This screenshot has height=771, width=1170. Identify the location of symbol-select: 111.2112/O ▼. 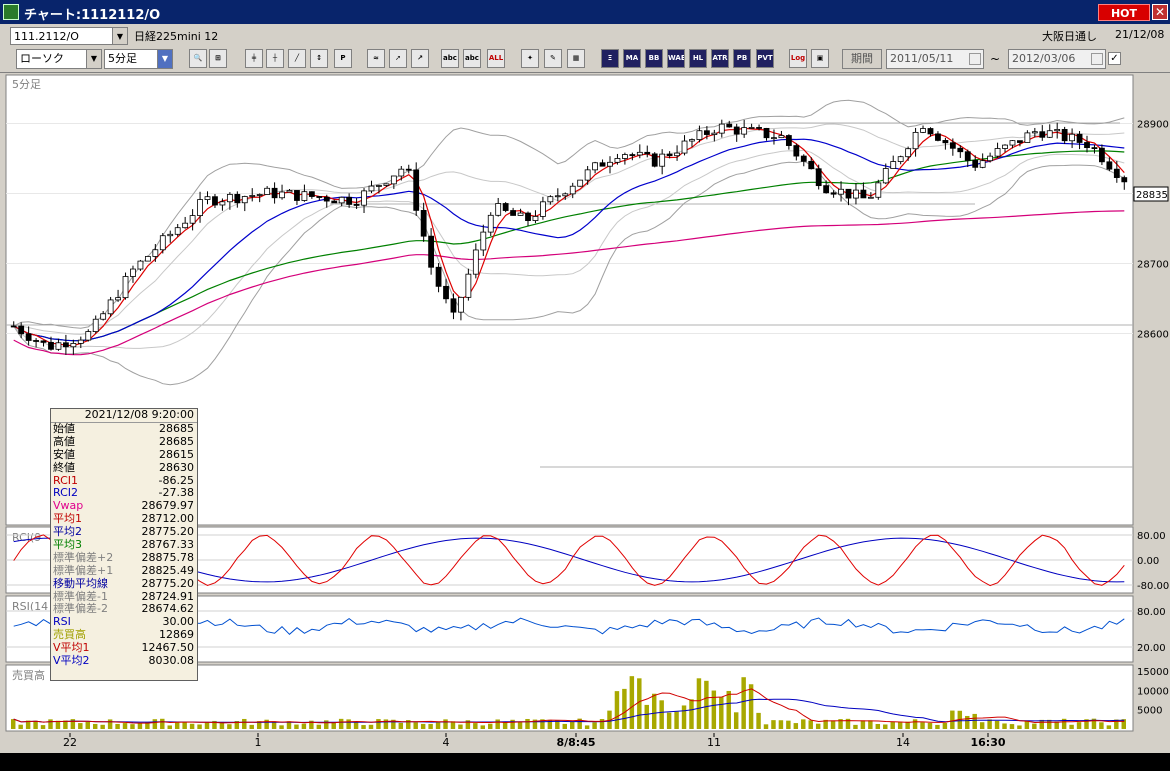
(69, 36).